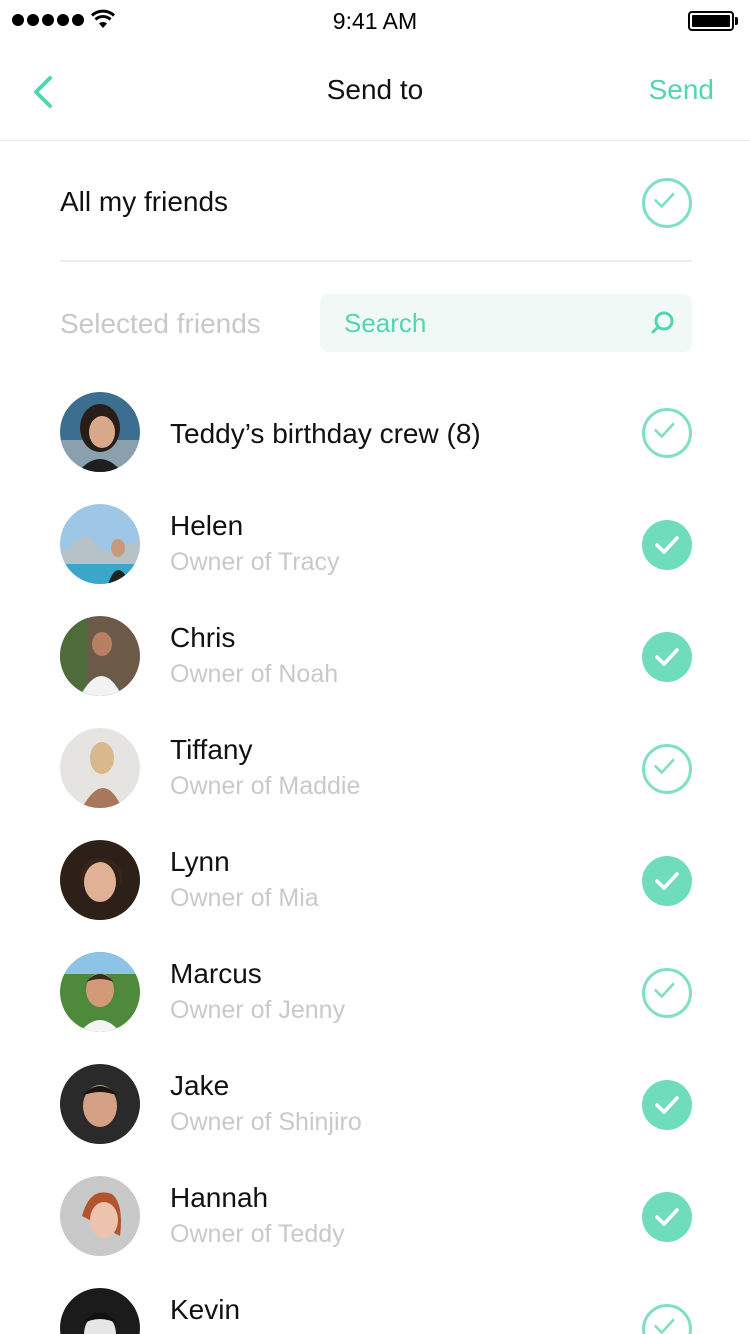 This screenshot has width=750, height=1334. I want to click on back-chevron-icon, so click(44, 92).